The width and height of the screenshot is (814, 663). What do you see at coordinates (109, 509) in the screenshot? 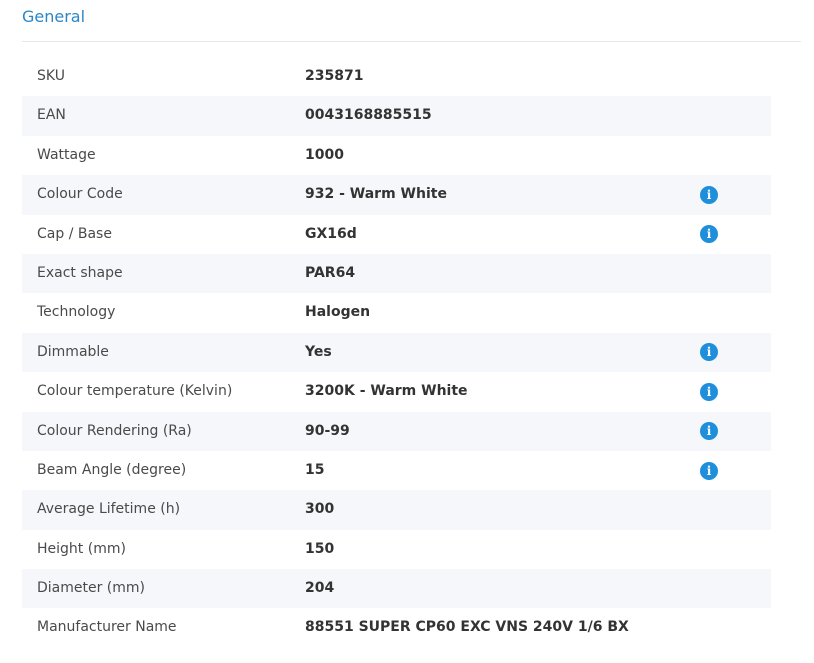
I see `spec-label: Average Lifetime (h)` at bounding box center [109, 509].